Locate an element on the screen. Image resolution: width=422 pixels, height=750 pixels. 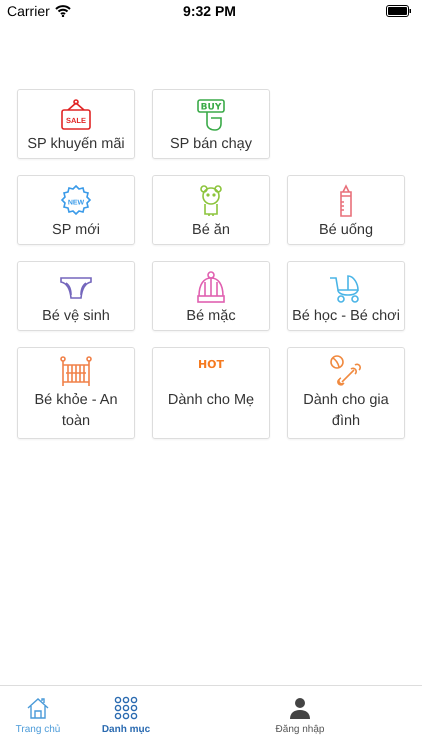
clock-time: 9:32 PM is located at coordinates (209, 11).